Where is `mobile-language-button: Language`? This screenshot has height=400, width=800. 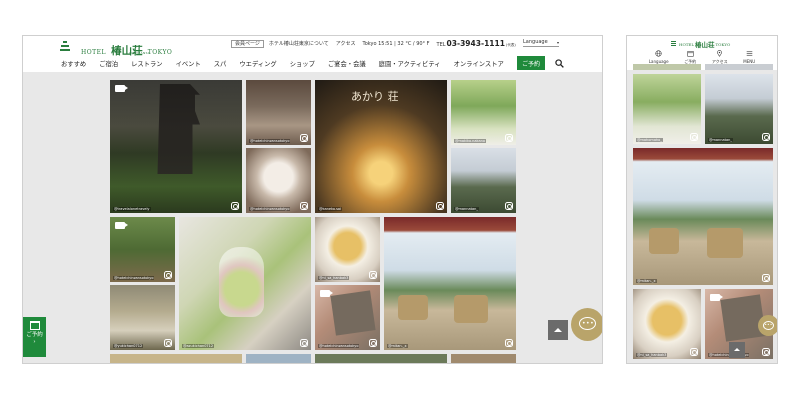 mobile-language-button: Language is located at coordinates (659, 57).